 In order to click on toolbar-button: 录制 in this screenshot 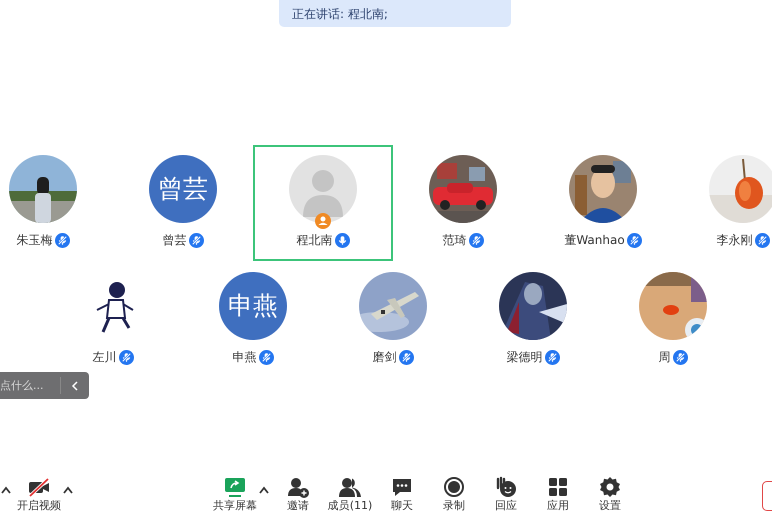, I will do `click(454, 494)`.